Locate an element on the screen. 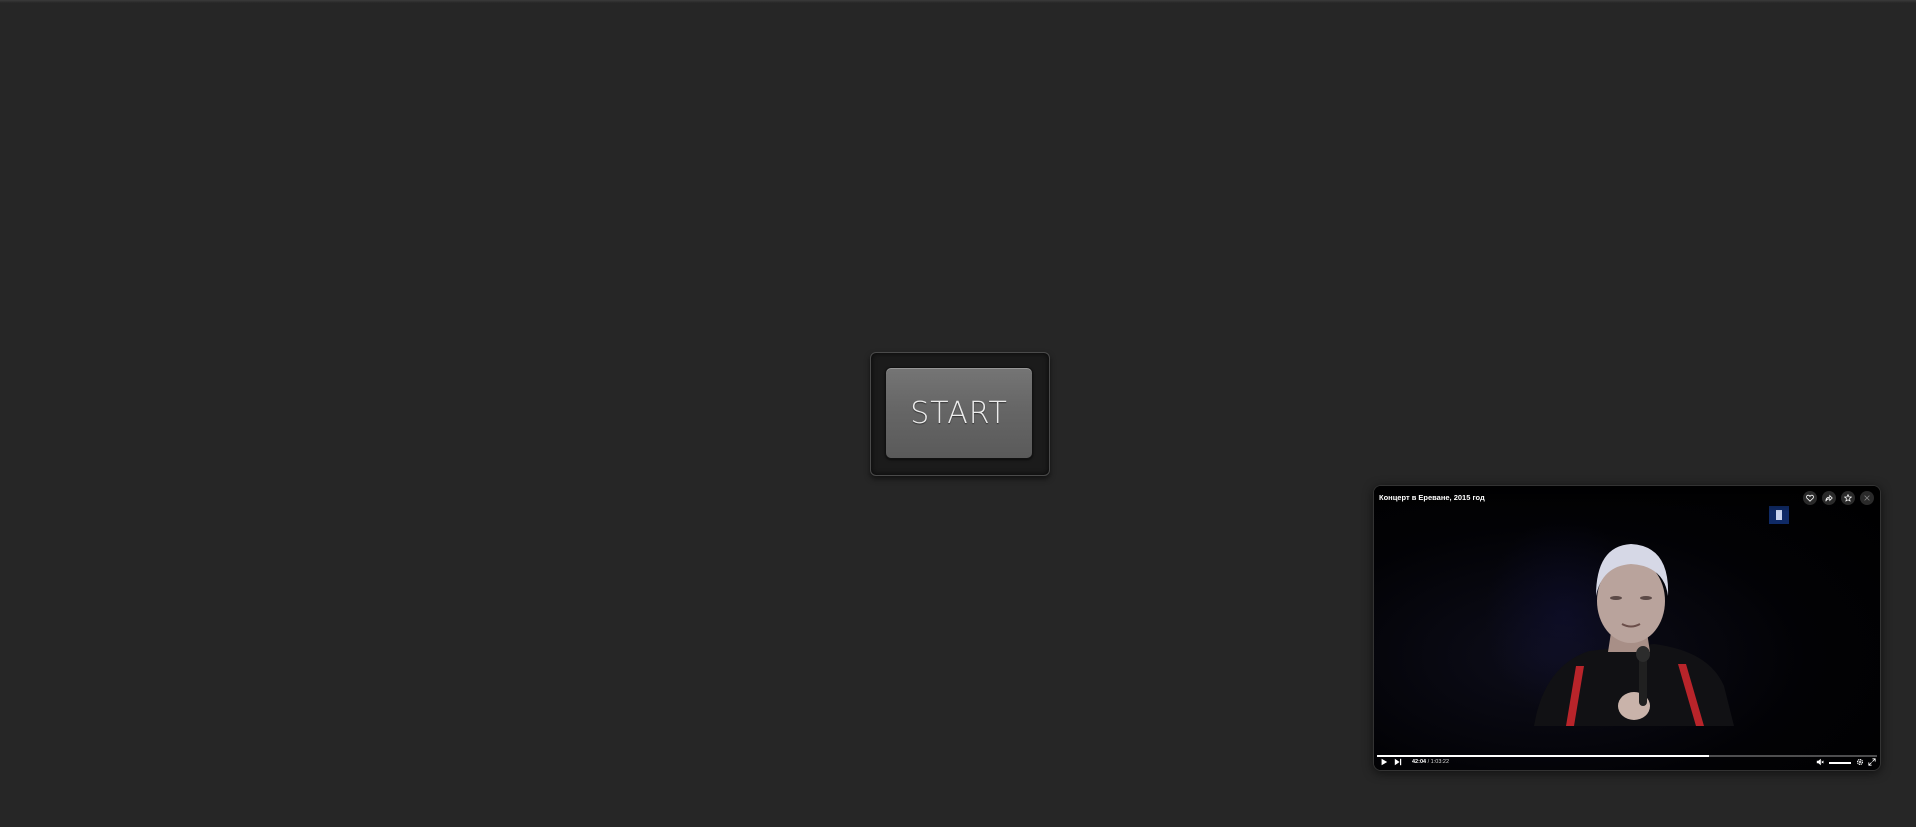  video-title: Концерт в Ереване, 2015 год is located at coordinates (1432, 497).